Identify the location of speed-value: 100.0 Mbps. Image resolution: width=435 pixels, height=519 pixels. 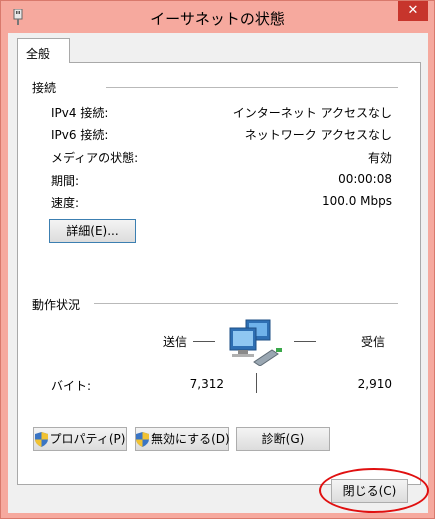
(356, 201).